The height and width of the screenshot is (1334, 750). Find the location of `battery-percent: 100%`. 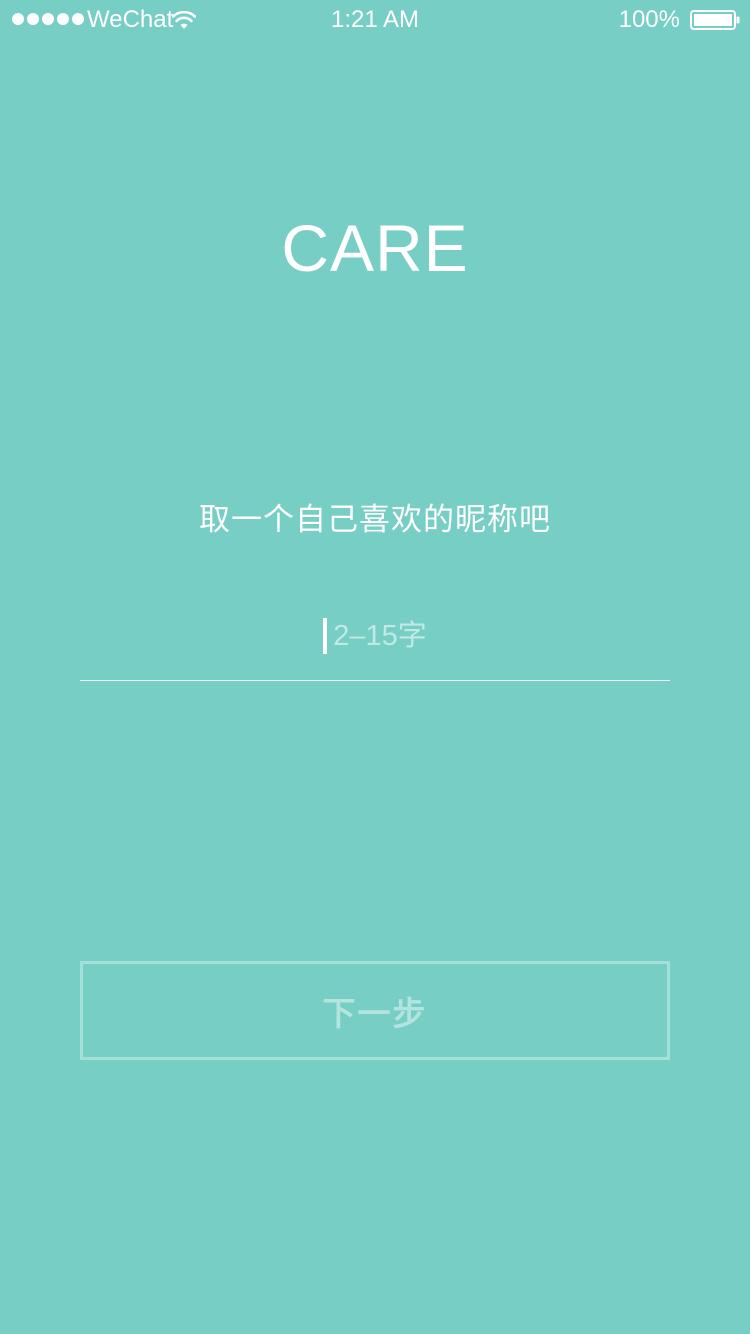

battery-percent: 100% is located at coordinates (649, 19).